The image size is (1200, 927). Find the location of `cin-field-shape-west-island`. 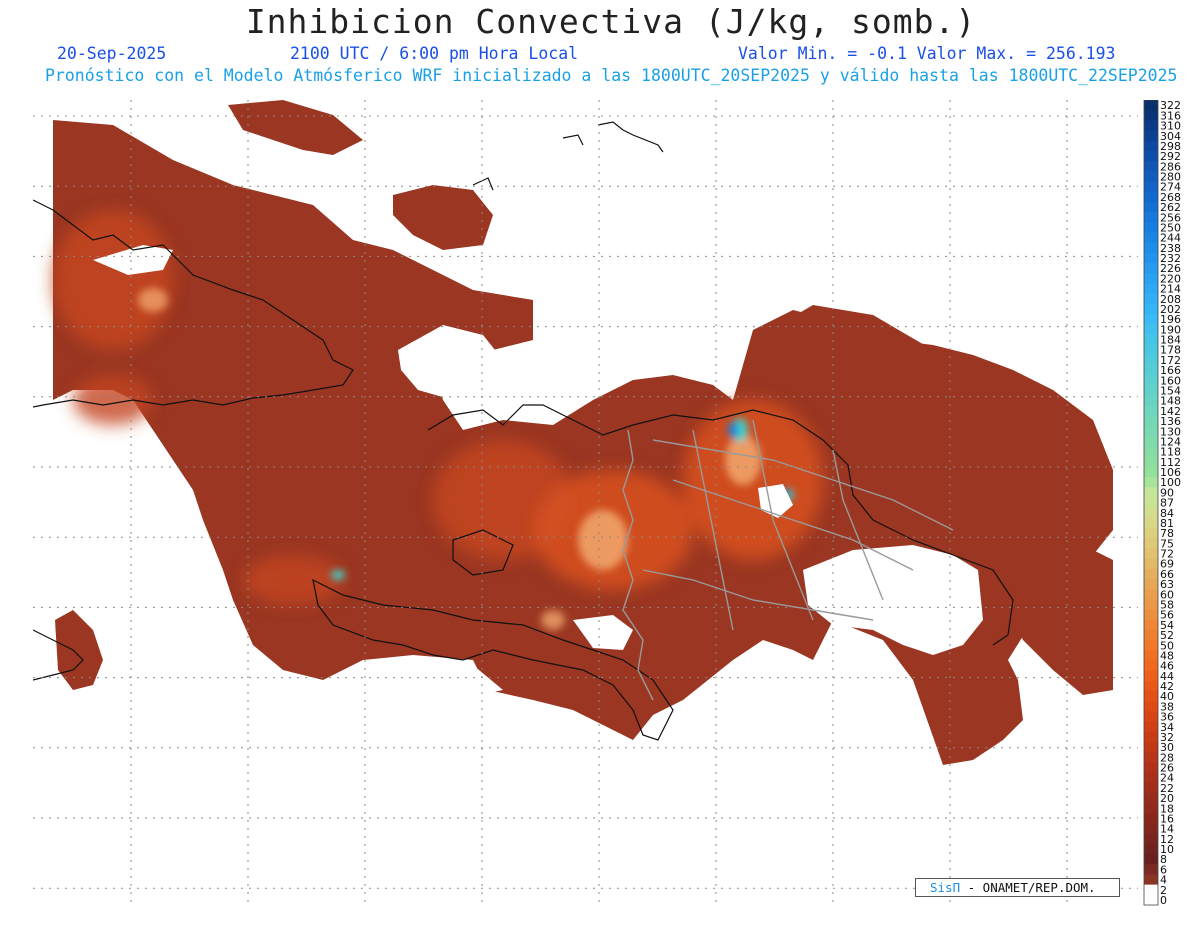

cin-field-shape-west-island is located at coordinates (79, 650).